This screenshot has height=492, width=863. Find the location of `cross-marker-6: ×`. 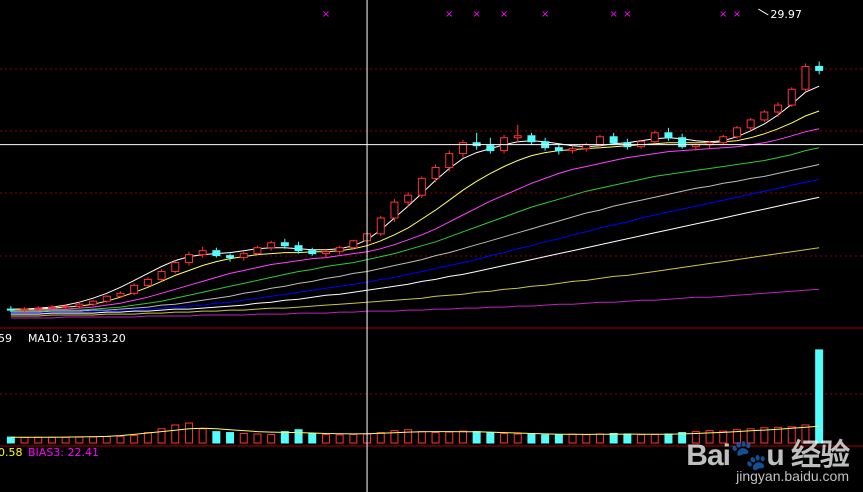

cross-marker-6: × is located at coordinates (627, 14).